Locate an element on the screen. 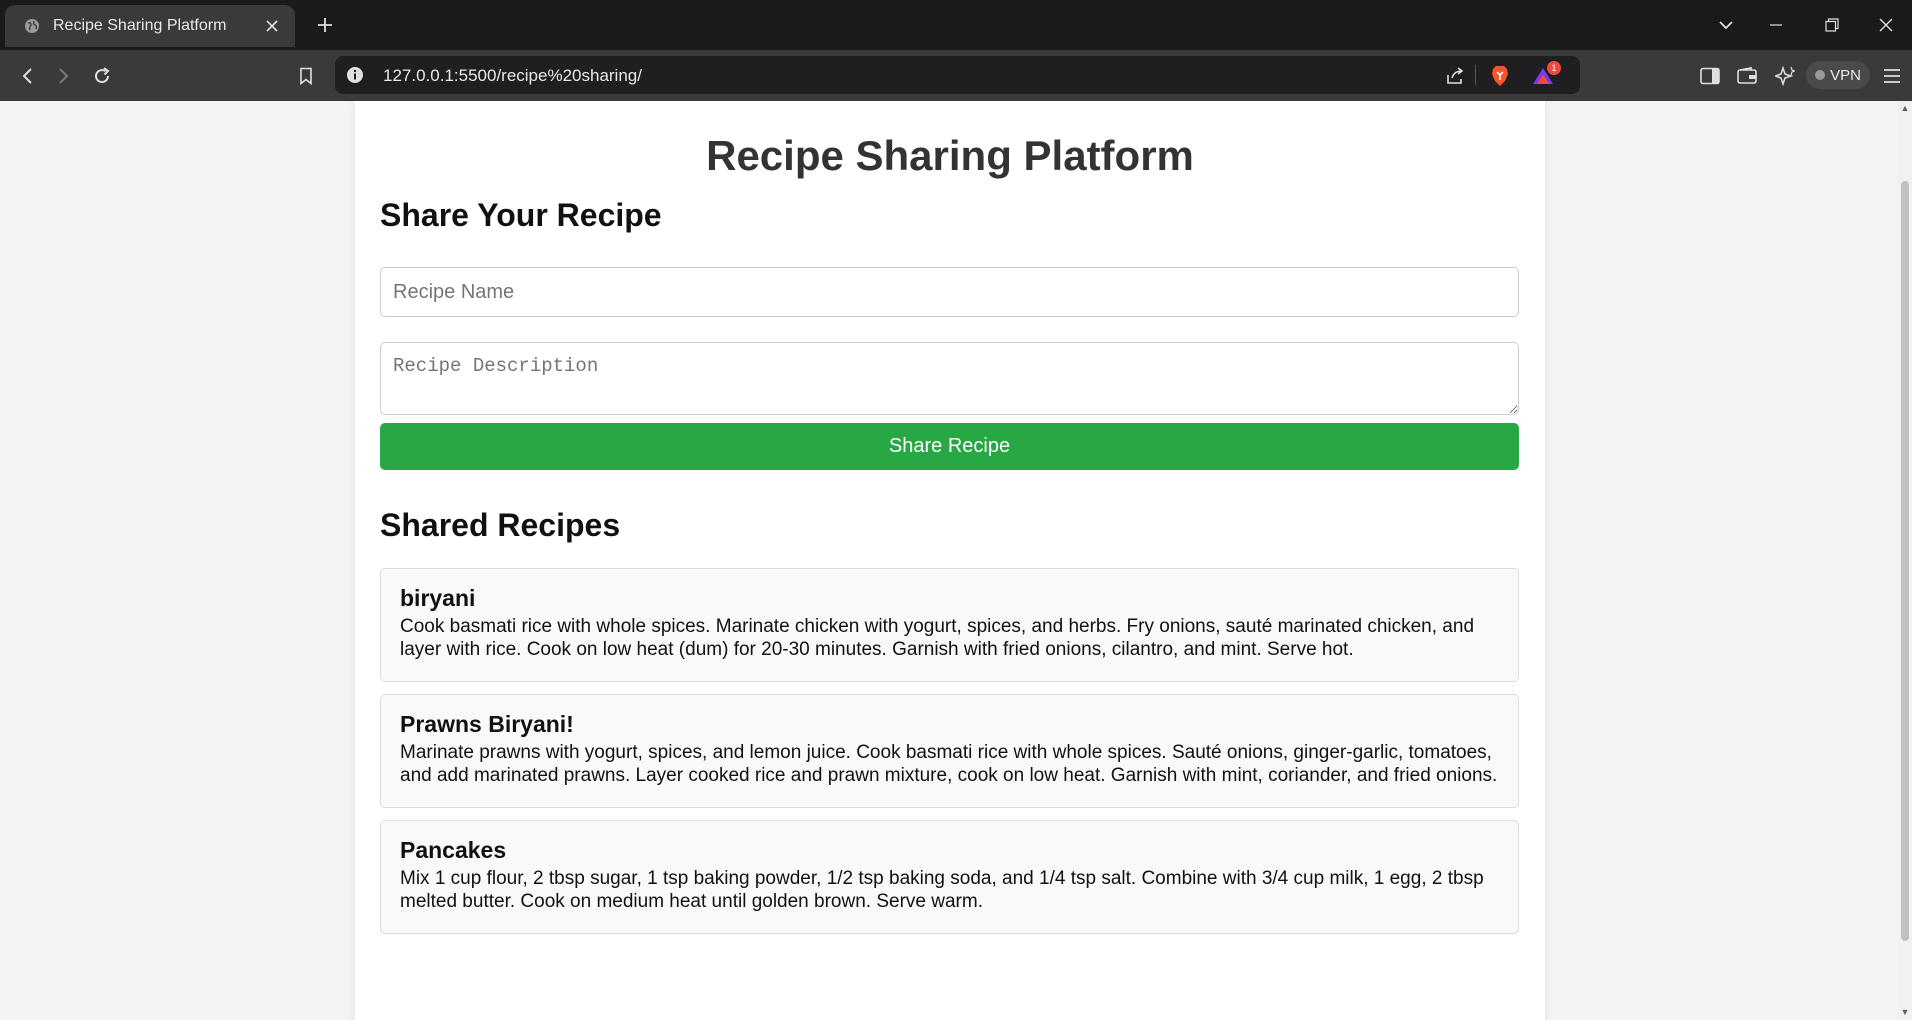  restore-icon is located at coordinates (1832, 25).